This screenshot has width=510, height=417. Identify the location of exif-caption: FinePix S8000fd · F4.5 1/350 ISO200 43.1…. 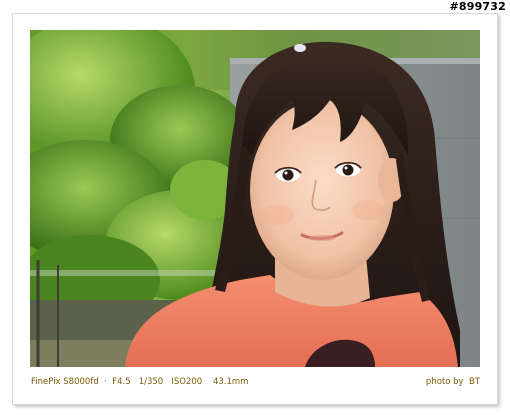
(140, 382).